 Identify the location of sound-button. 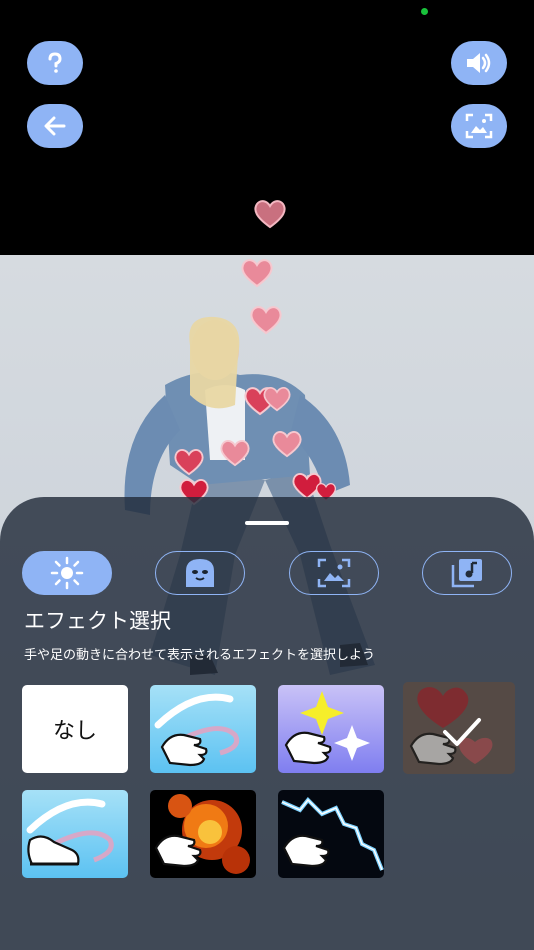
(479, 63).